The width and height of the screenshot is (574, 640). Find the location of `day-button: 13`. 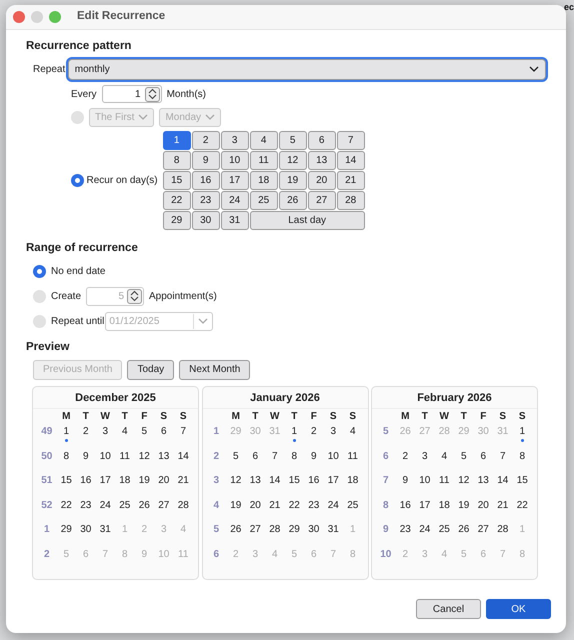

day-button: 13 is located at coordinates (322, 160).